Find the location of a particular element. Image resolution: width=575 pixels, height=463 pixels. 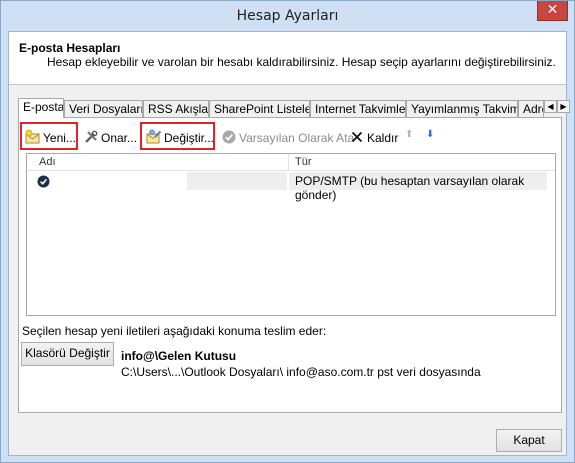

tab-rss-feeds: RSS Akışları is located at coordinates (176, 108).